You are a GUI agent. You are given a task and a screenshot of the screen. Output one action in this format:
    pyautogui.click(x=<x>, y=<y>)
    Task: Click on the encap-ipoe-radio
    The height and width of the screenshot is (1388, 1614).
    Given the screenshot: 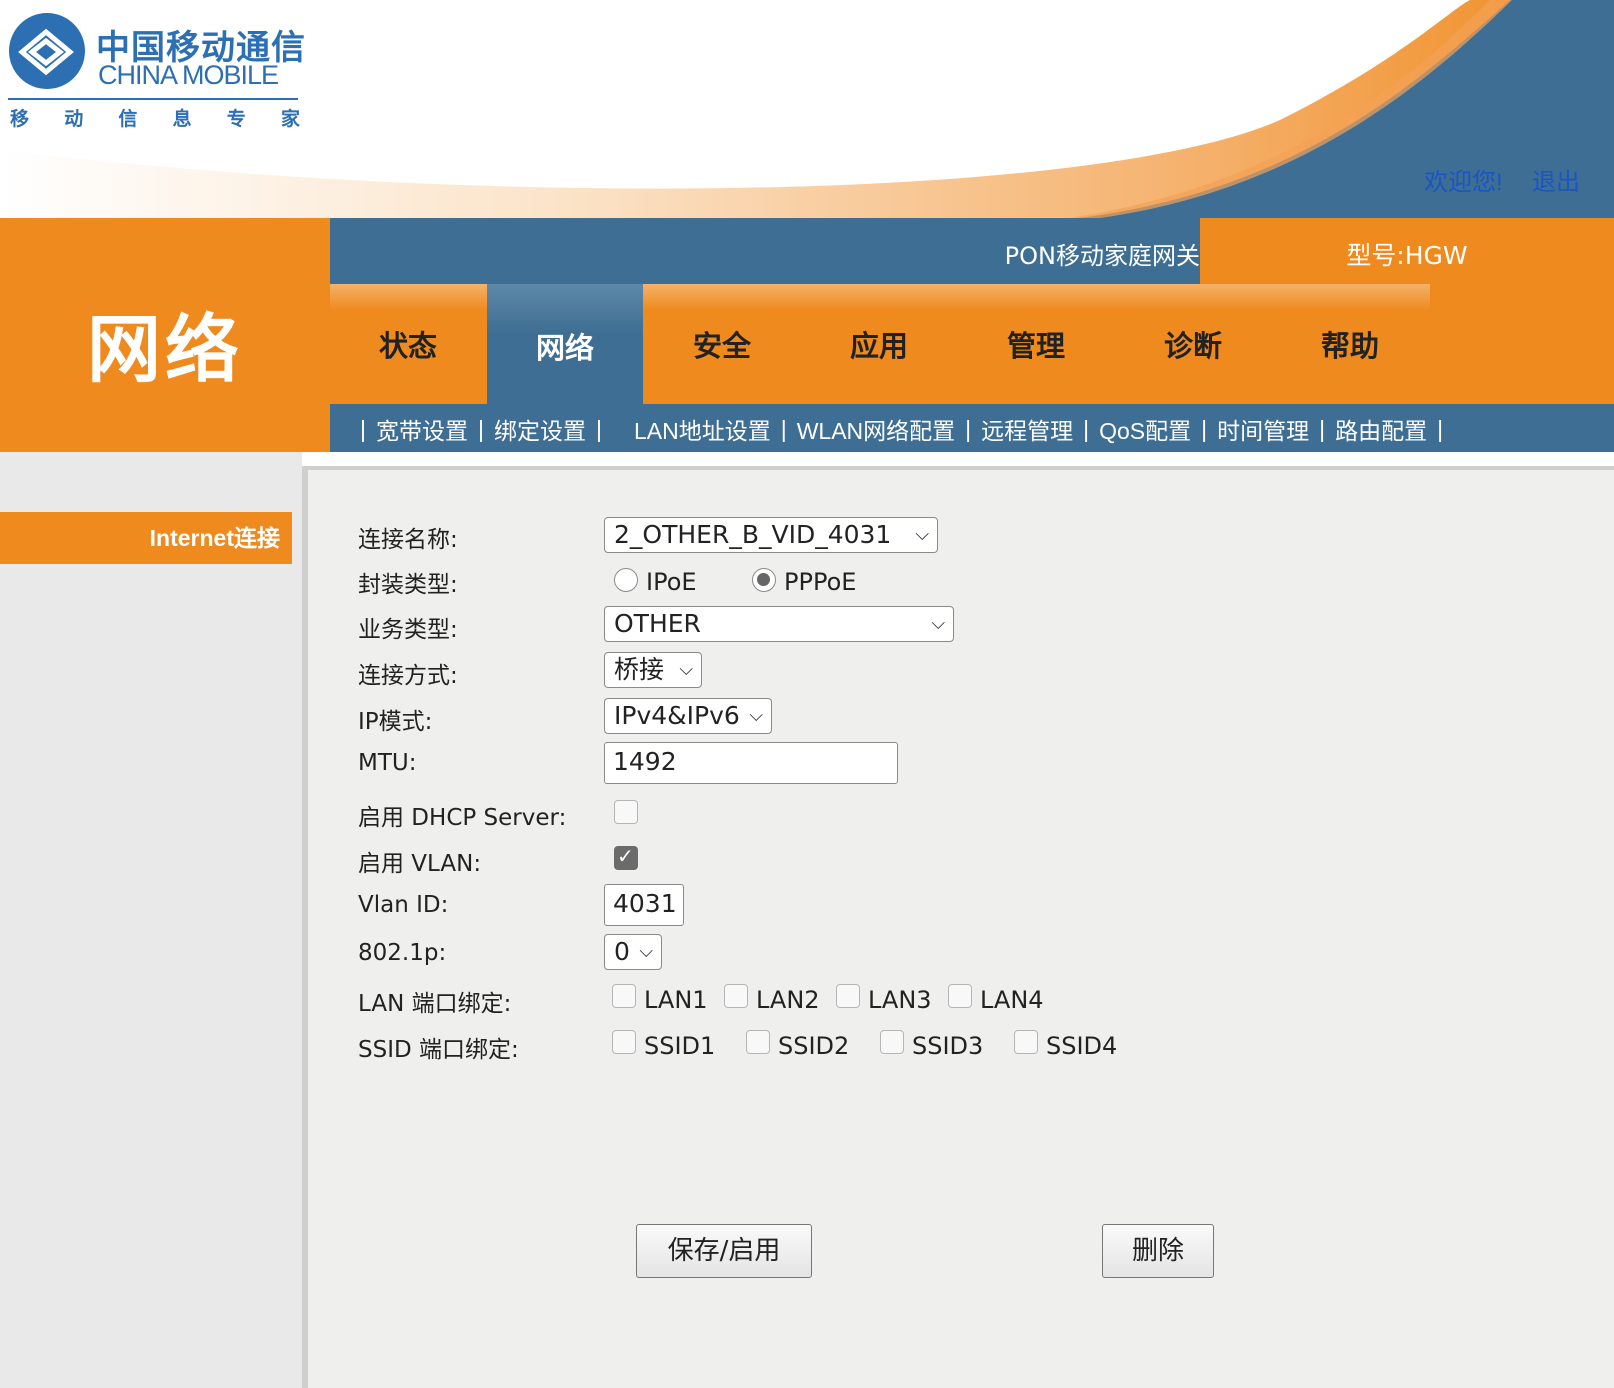 What is the action you would take?
    pyautogui.click(x=626, y=580)
    